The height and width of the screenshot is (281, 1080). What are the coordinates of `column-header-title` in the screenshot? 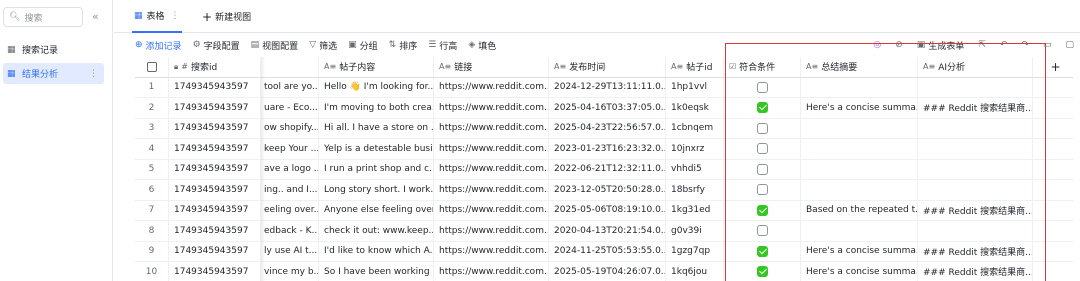 It's located at (290, 67).